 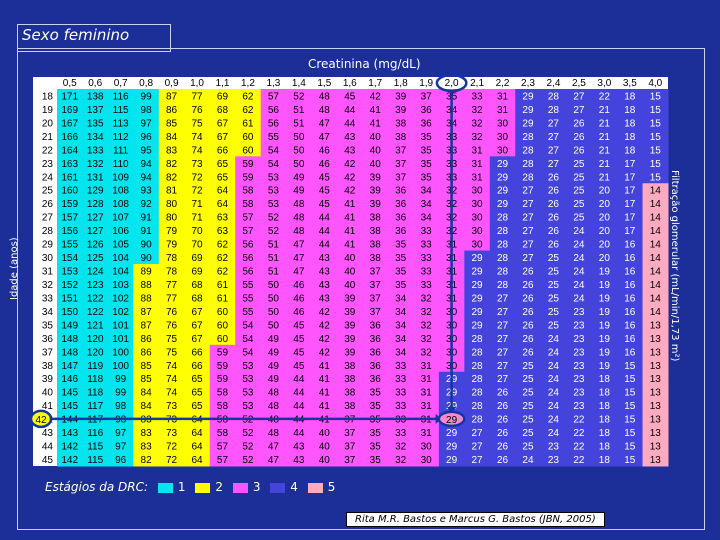 I want to click on gfr-value: 53, so click(x=274, y=191).